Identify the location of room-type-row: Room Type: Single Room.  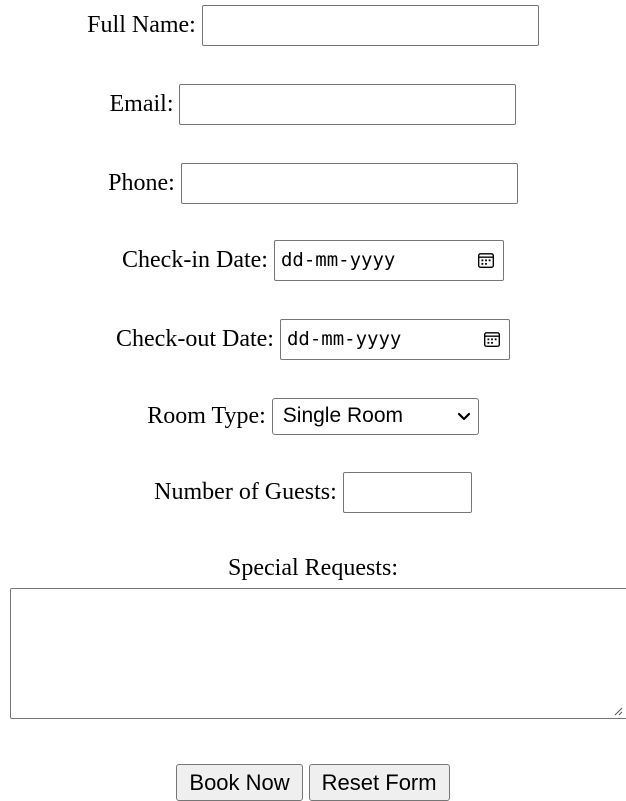
(313, 416).